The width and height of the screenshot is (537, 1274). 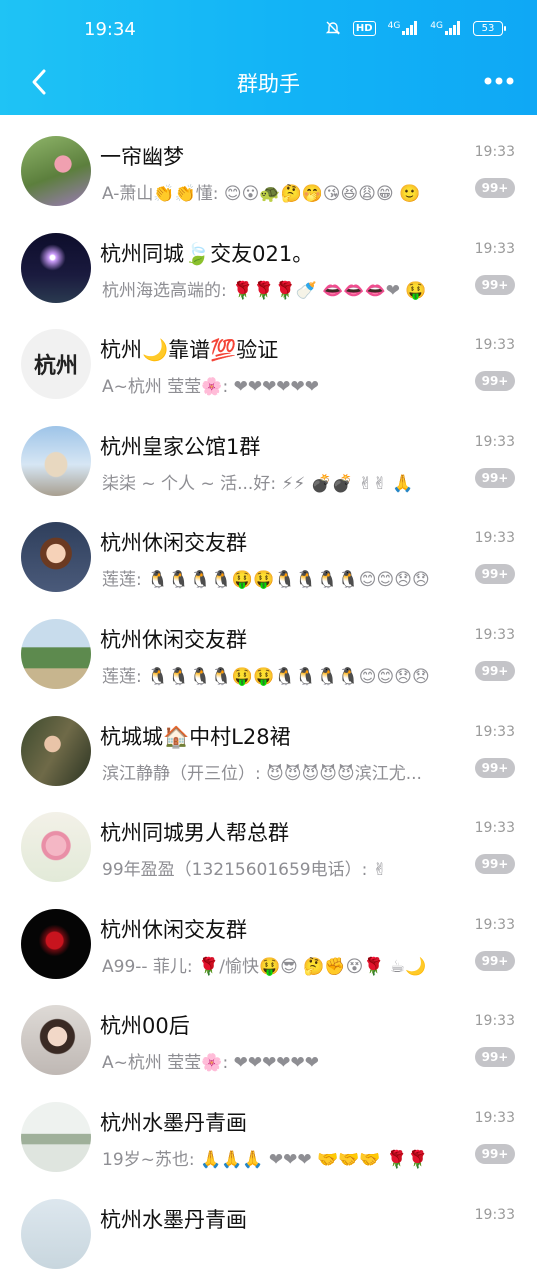 I want to click on status-icons: HD 4G 4G 53, so click(x=415, y=28).